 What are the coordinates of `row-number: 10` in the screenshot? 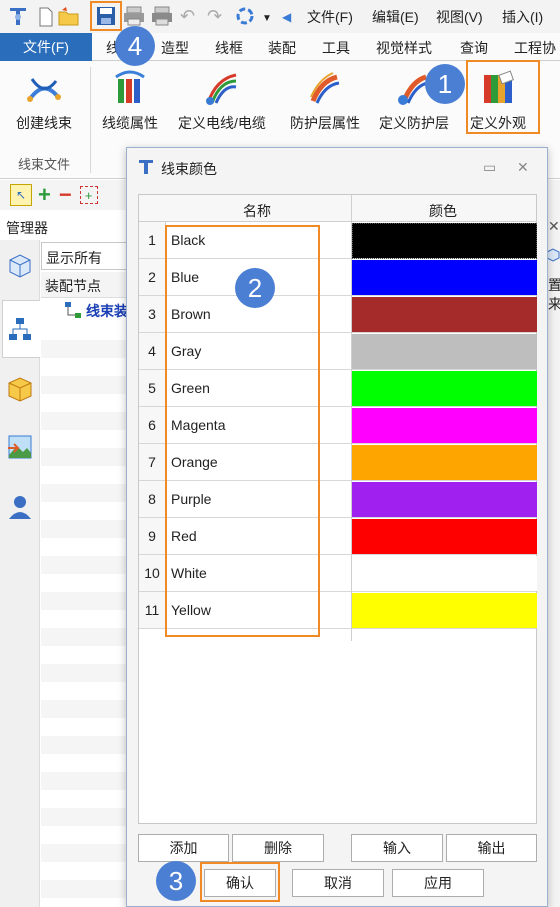 It's located at (152, 573).